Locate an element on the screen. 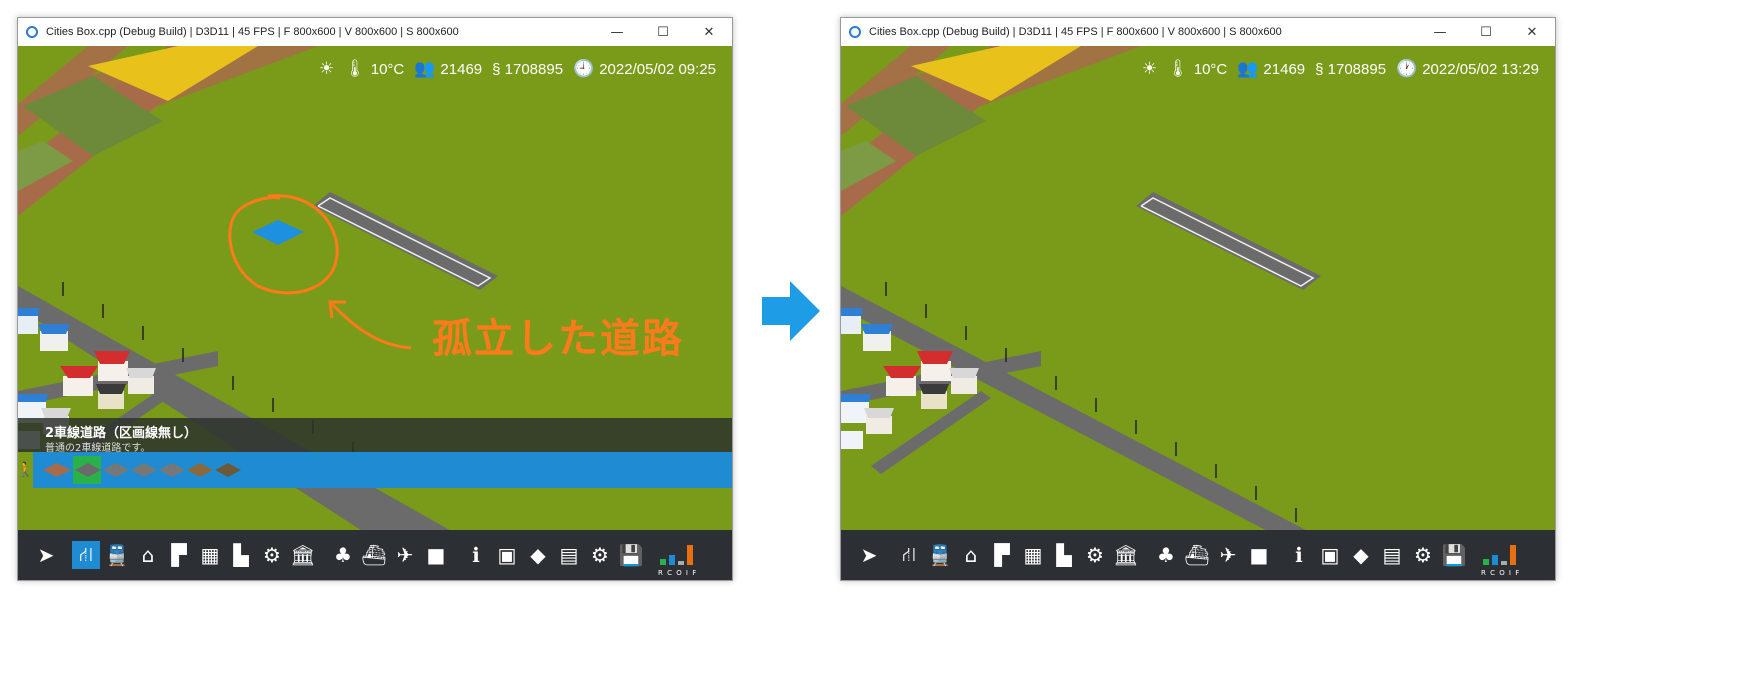  road-info-panel: 2車線道路（区画線無し） 普通の2車線道路です。 🚶 is located at coordinates (375, 474).